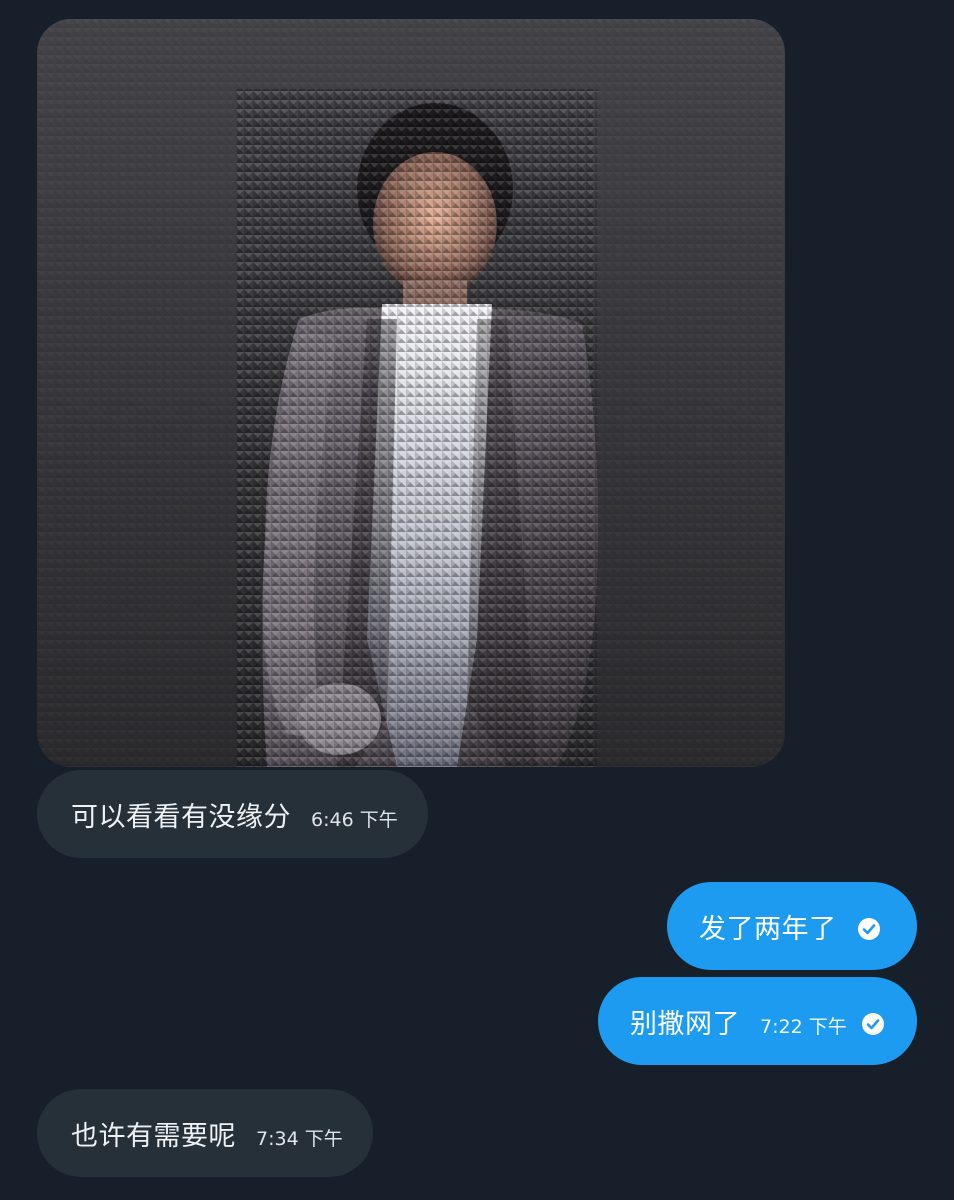 The image size is (954, 1200). Describe the element at coordinates (153, 1136) in the screenshot. I see `message-text: 也许有需要呢` at that location.